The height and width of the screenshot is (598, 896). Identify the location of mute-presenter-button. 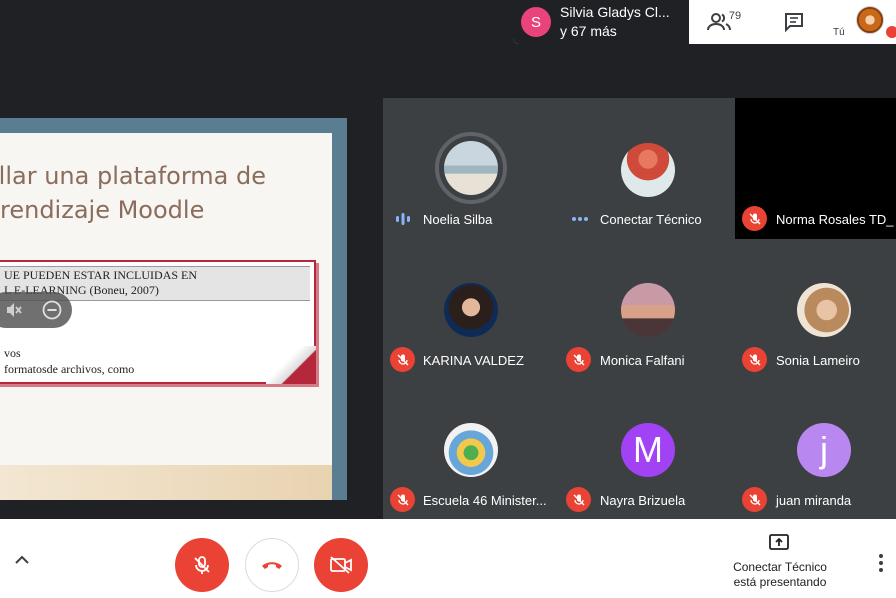
(14, 310).